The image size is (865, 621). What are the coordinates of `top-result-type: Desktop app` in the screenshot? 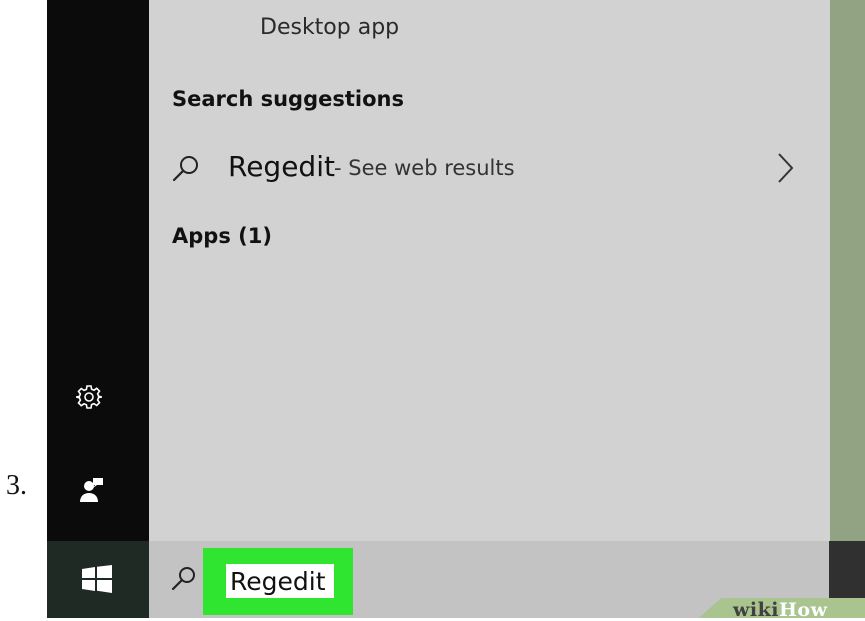 It's located at (330, 27).